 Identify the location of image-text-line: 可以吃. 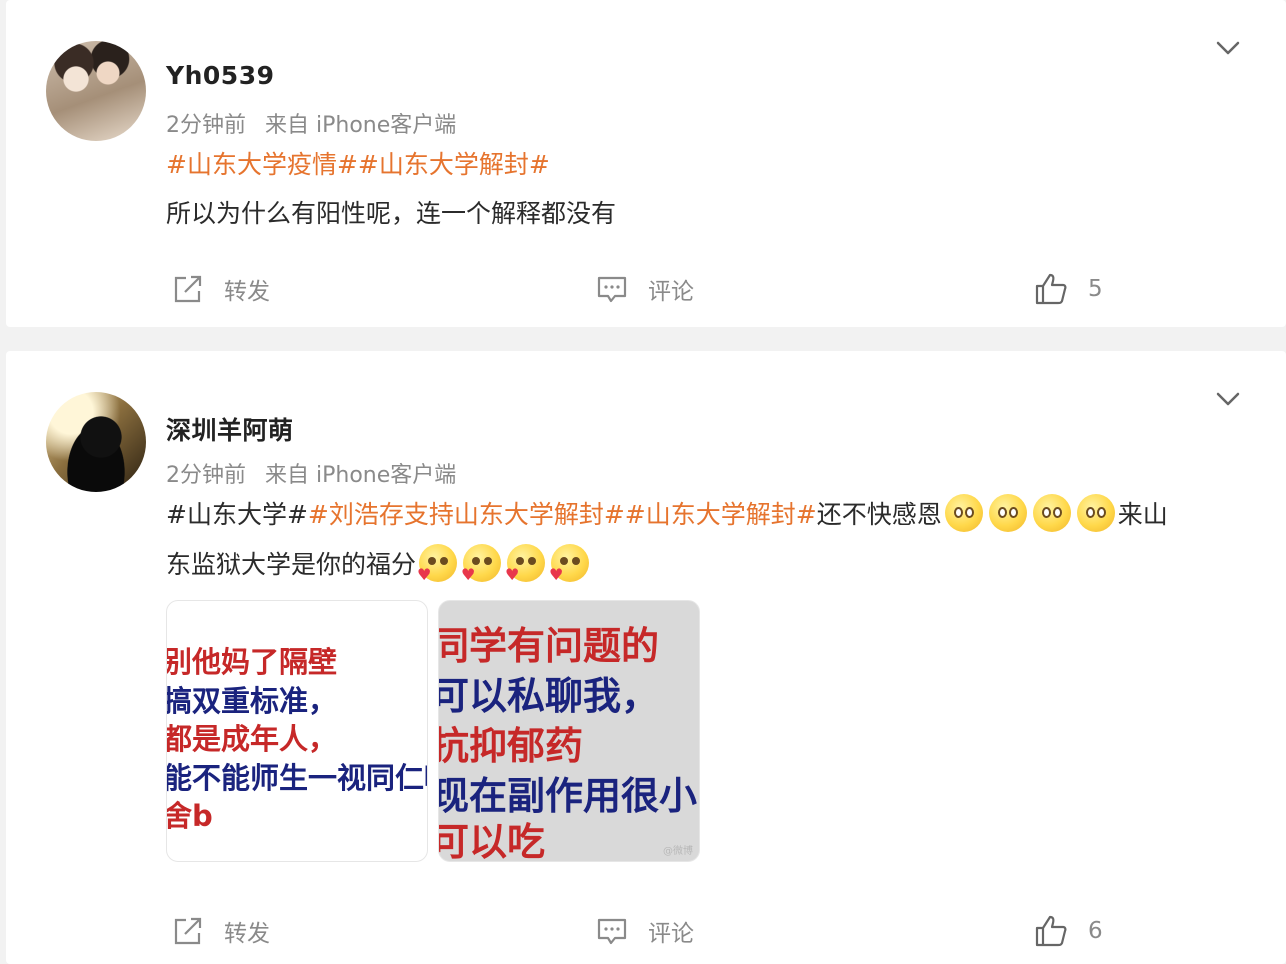
(492, 841).